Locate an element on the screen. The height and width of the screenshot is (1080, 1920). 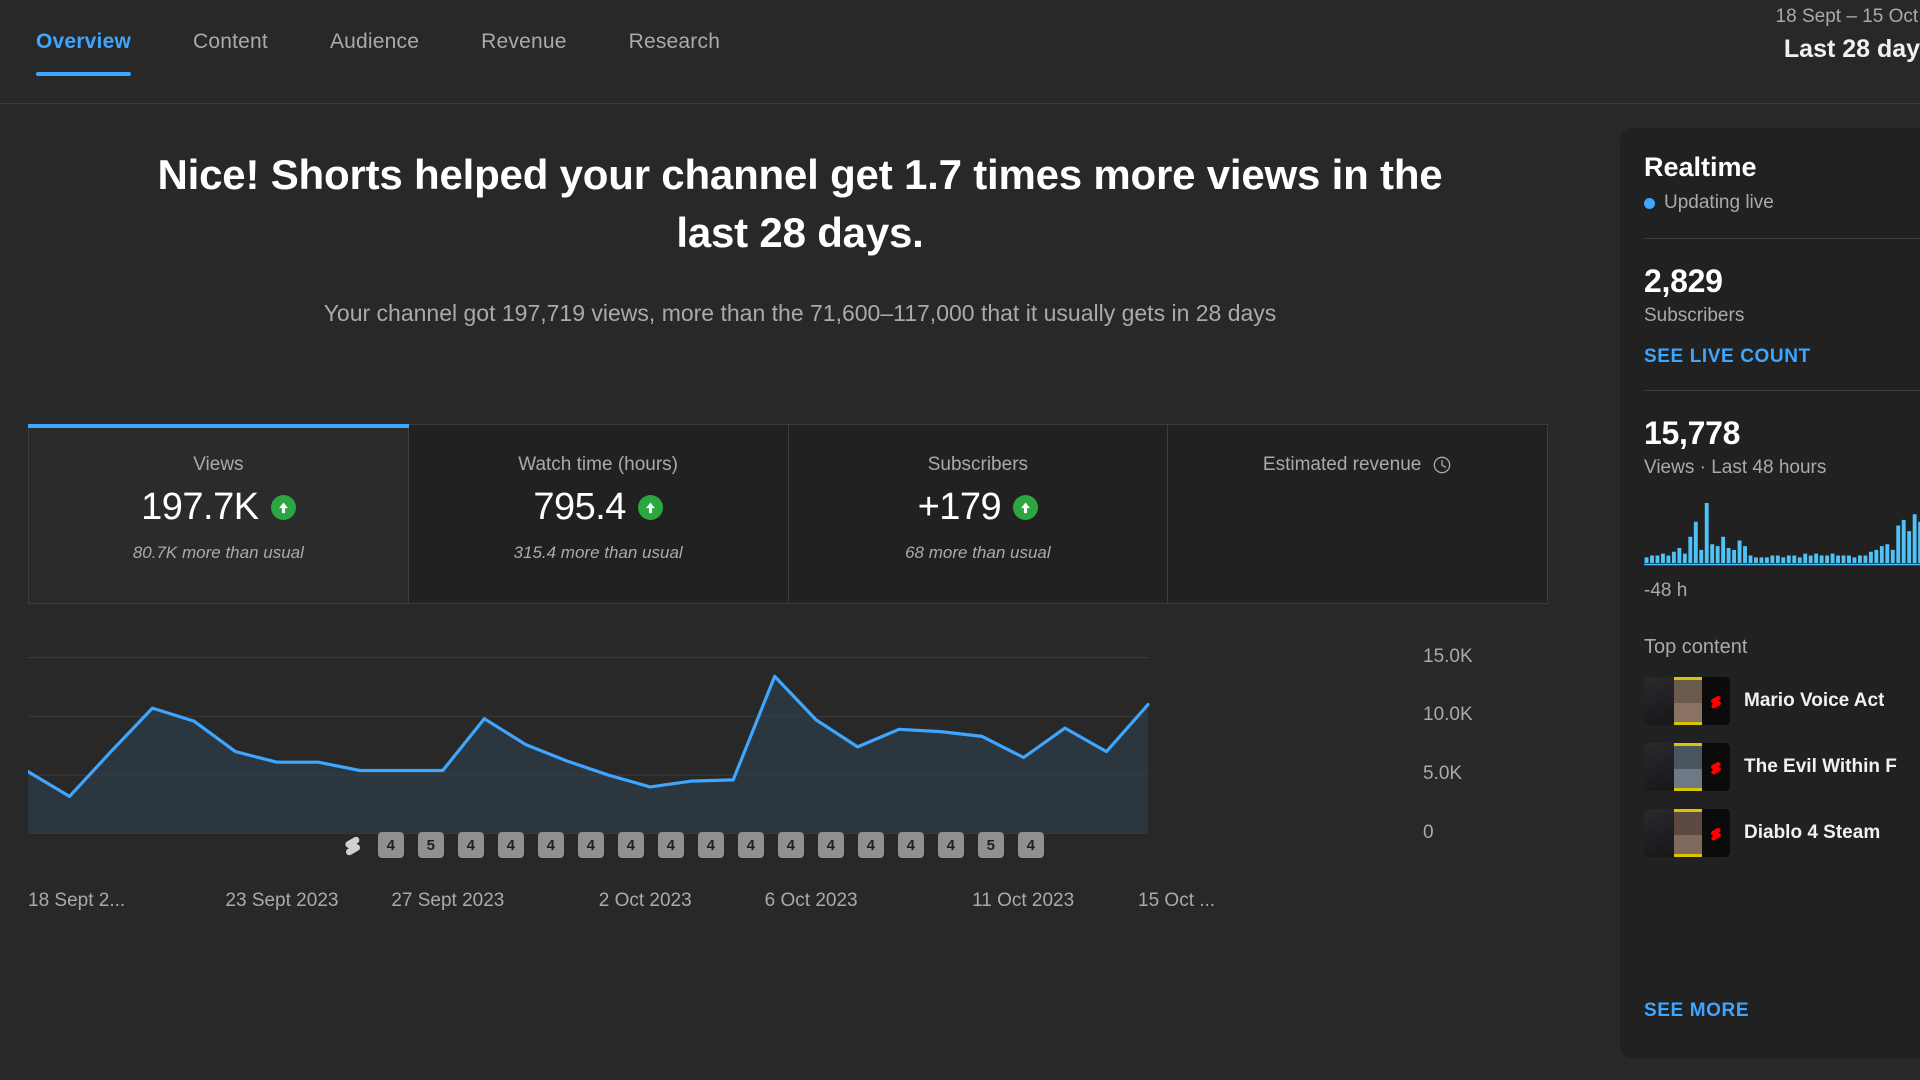
metric-card-views: Views 197.7K 80.7K more than usual is located at coordinates (218, 513).